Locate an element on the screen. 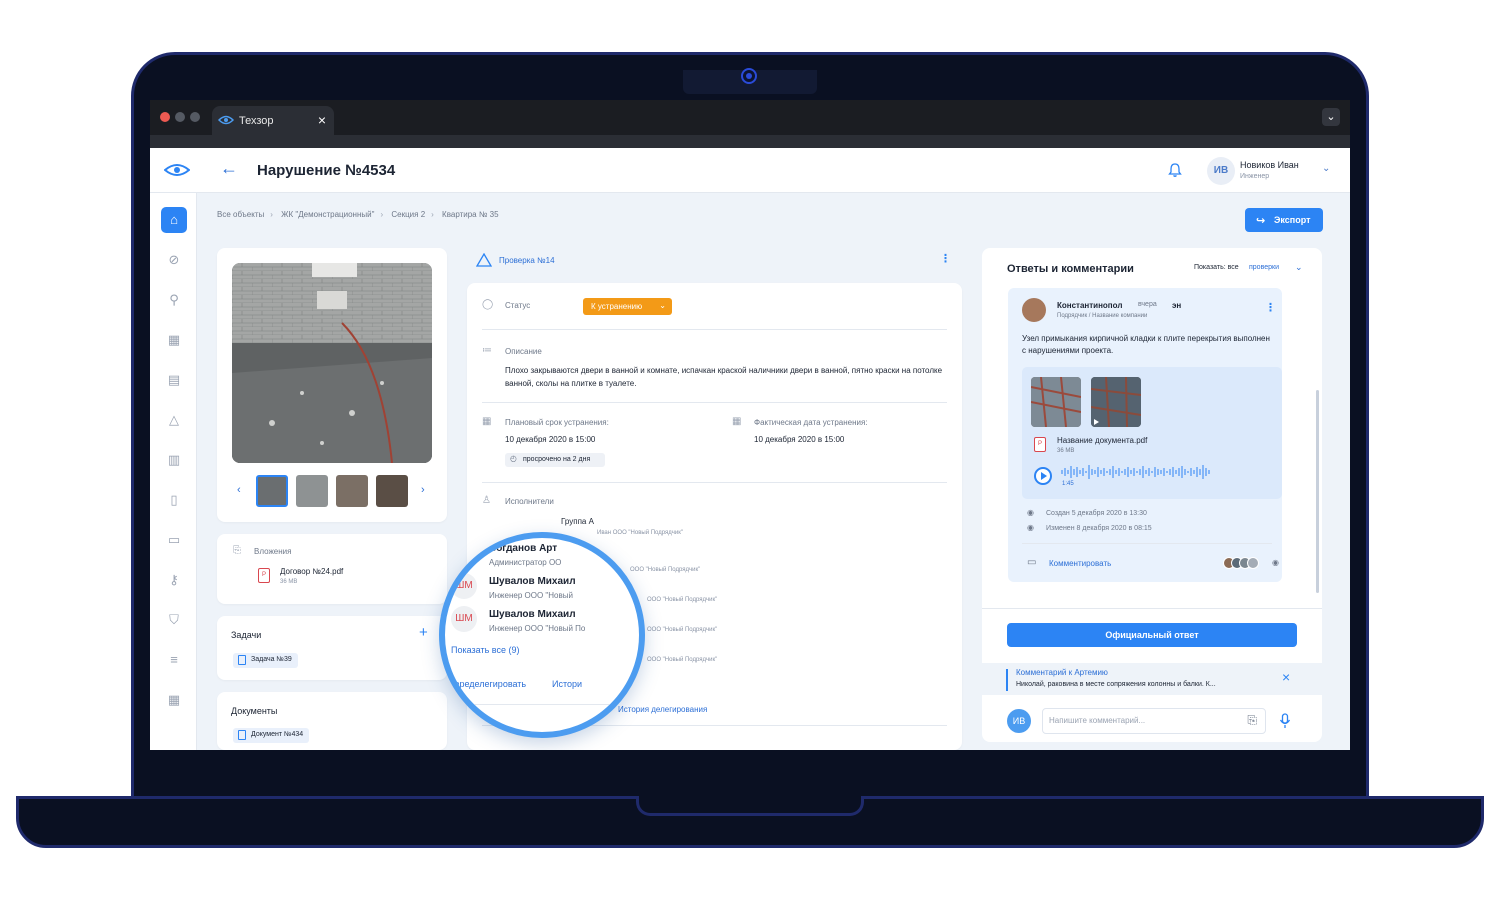 The height and width of the screenshot is (900, 1500). building-icon: ▭ is located at coordinates (174, 540).